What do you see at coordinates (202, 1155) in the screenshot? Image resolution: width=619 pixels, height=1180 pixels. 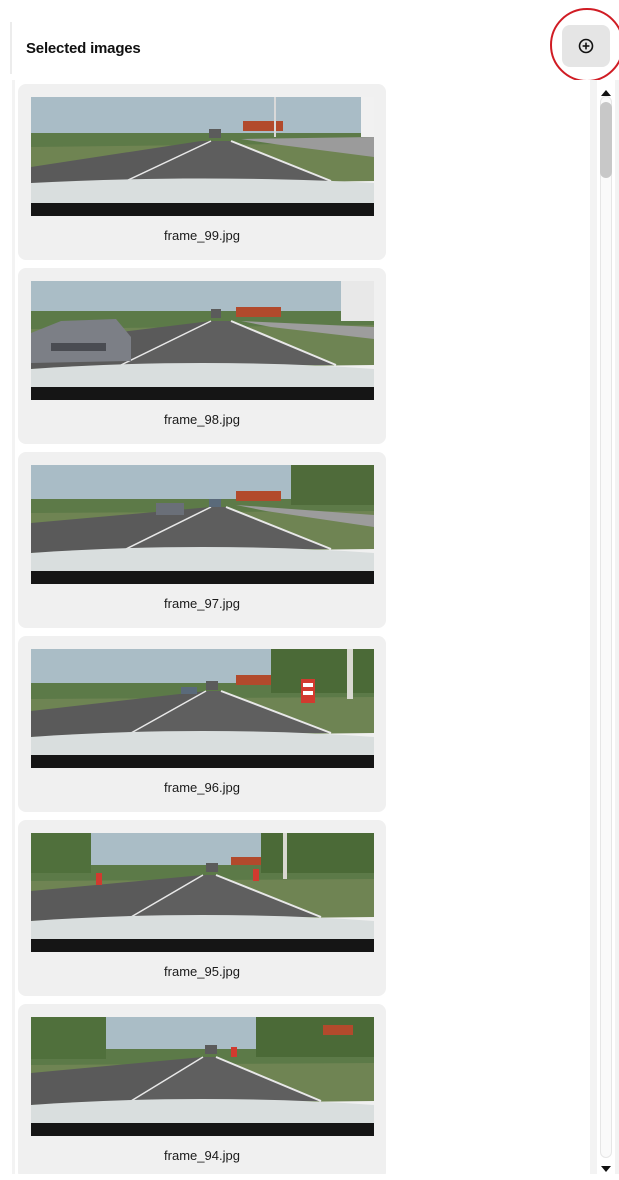 I see `image-filename: frame_94.jpg` at bounding box center [202, 1155].